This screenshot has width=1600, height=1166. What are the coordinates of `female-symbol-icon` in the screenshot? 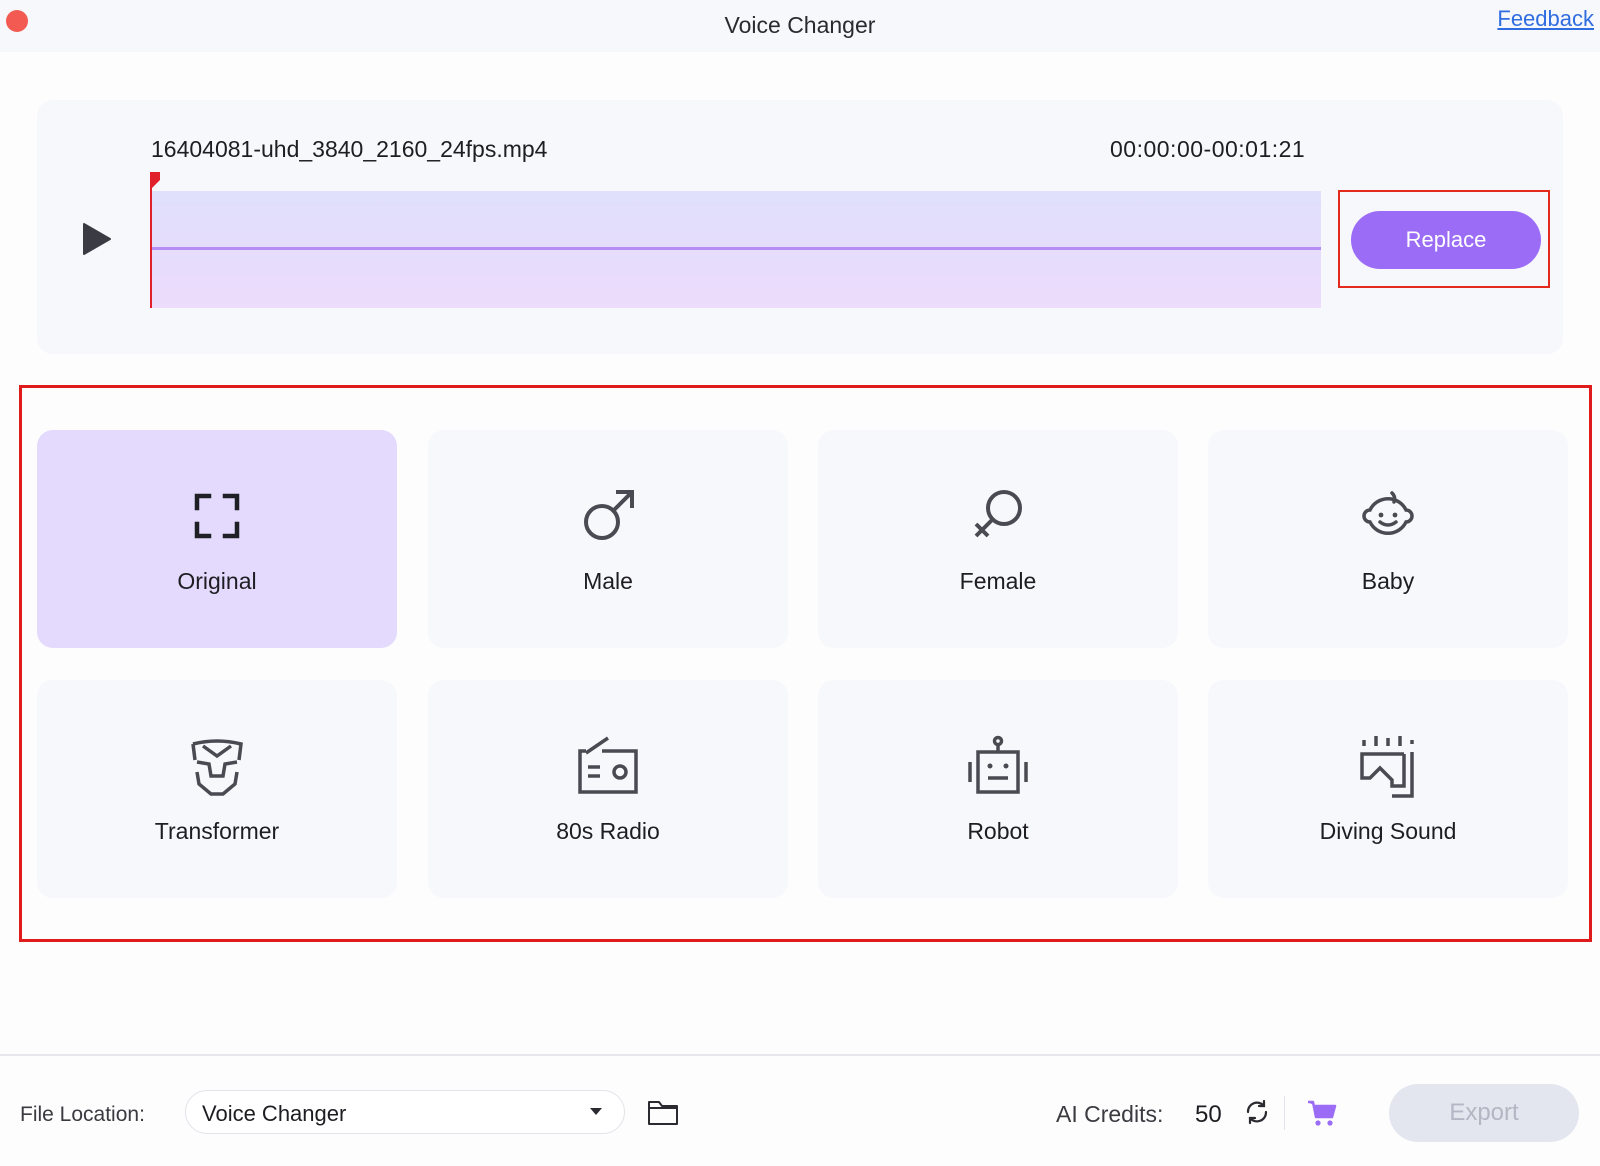 It's located at (998, 514).